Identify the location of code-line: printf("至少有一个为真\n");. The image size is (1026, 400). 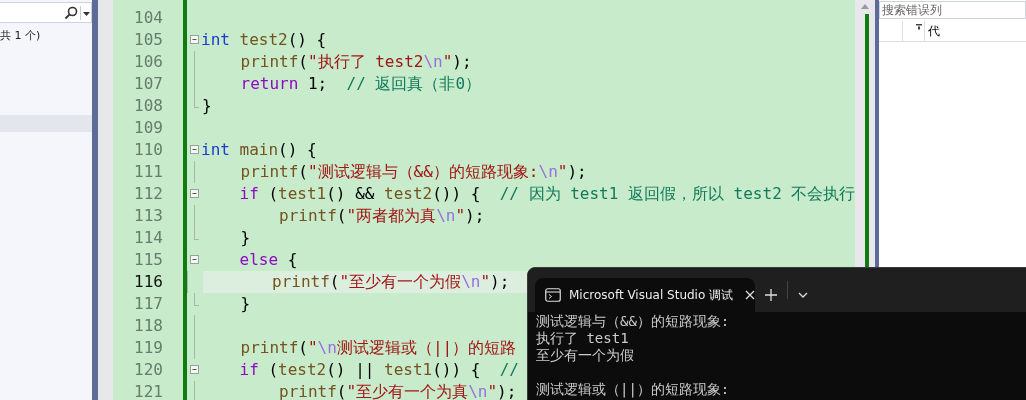
(397, 390).